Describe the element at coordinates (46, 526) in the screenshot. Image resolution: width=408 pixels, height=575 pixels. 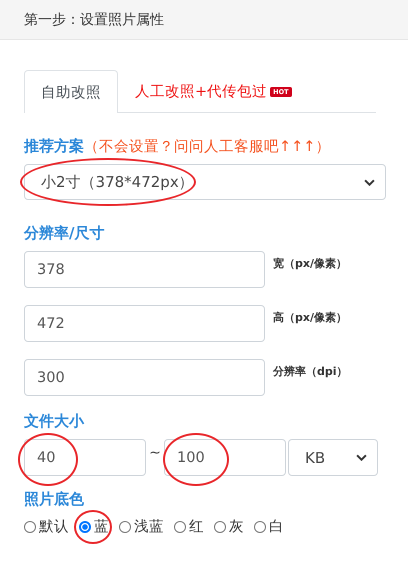
I see `radio-option: 默认` at that location.